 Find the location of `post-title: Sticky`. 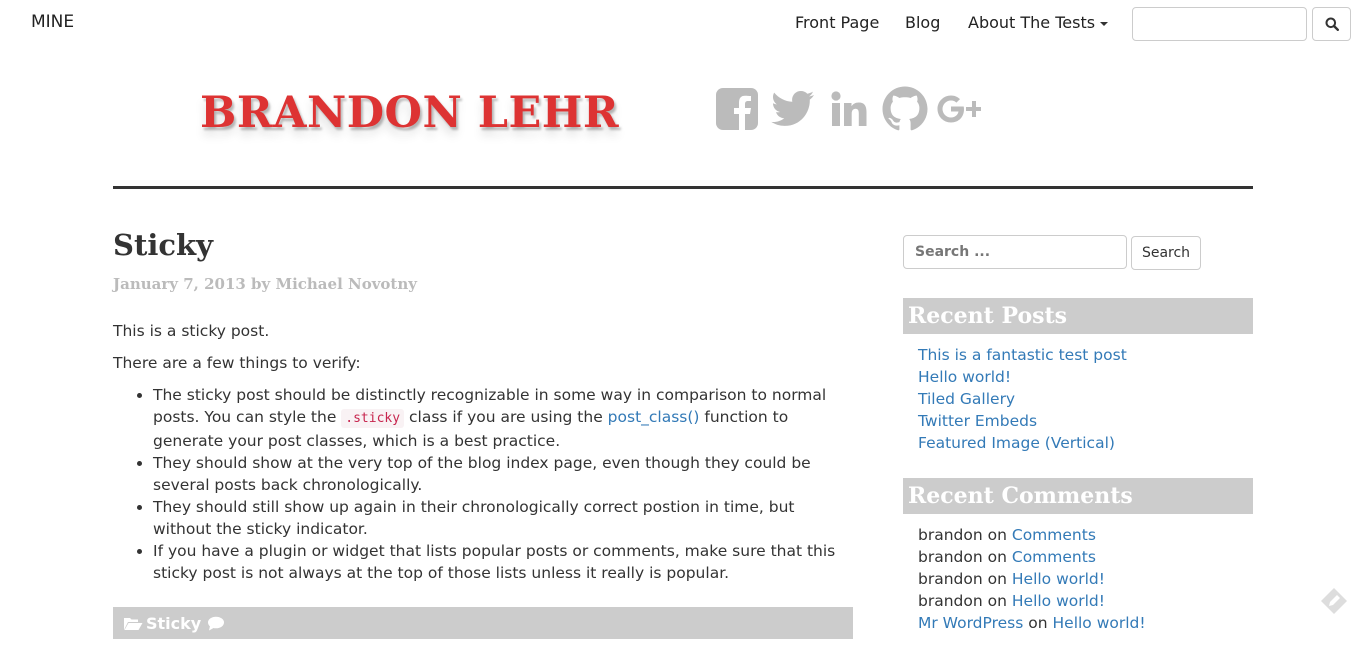

post-title: Sticky is located at coordinates (163, 245).